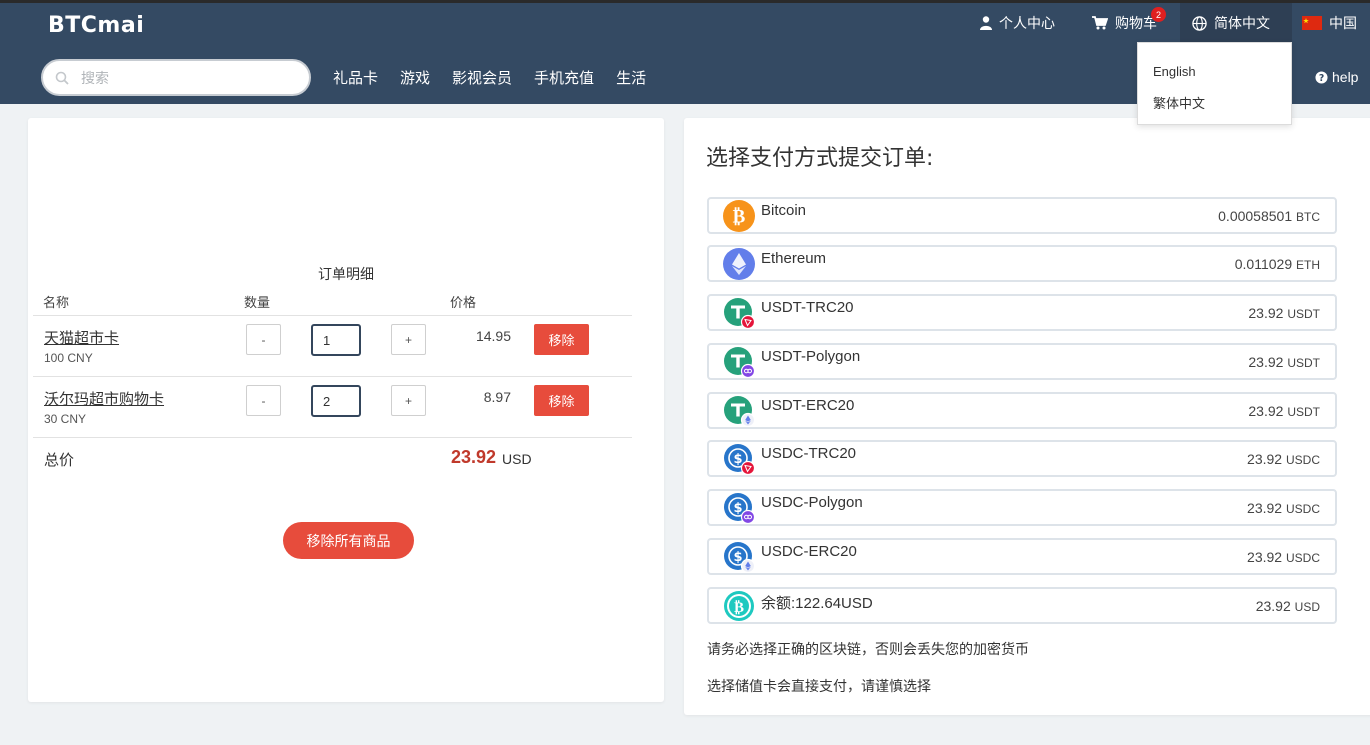 The width and height of the screenshot is (1370, 745). Describe the element at coordinates (1307, 607) in the screenshot. I see `amount-unit: USD` at that location.